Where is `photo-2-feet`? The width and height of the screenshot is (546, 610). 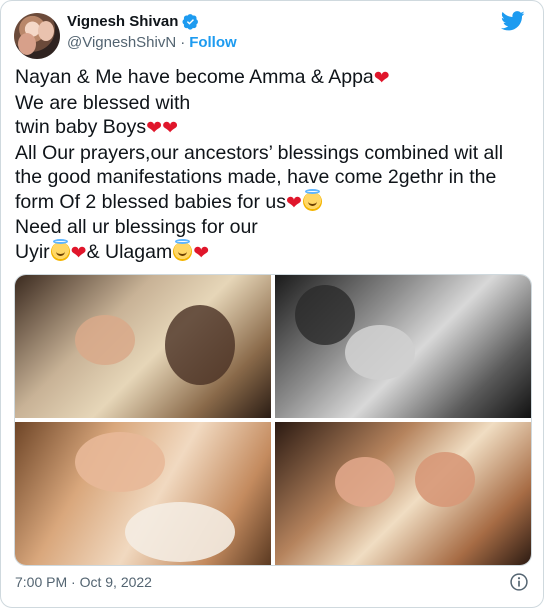 photo-2-feet is located at coordinates (380, 352).